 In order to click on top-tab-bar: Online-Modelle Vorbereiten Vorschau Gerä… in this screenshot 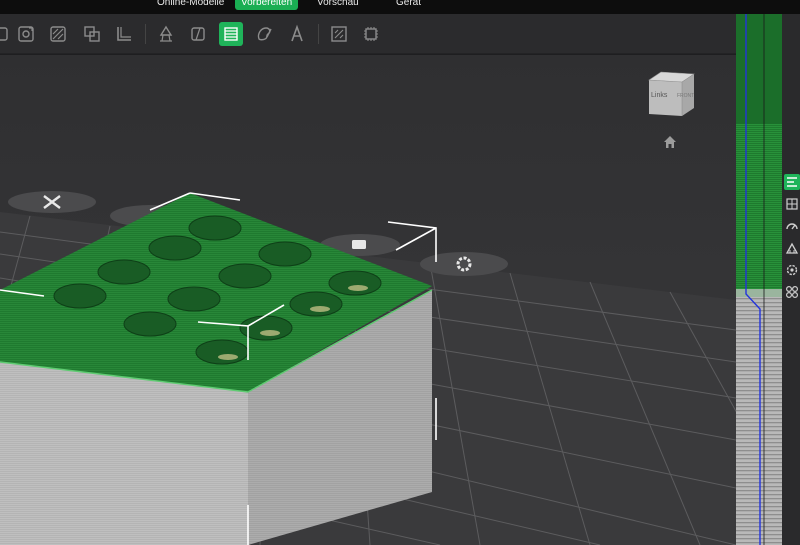, I will do `click(400, 7)`.